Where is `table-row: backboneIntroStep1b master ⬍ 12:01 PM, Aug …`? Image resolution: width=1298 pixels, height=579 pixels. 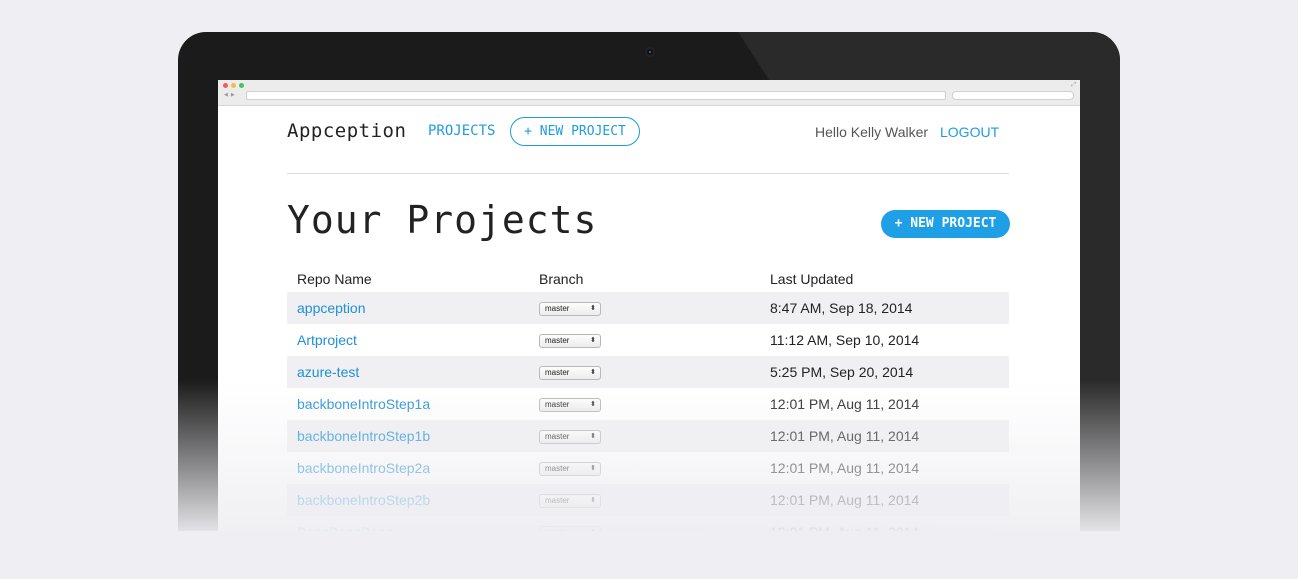
table-row: backboneIntroStep1b master ⬍ 12:01 PM, Aug … is located at coordinates (648, 436).